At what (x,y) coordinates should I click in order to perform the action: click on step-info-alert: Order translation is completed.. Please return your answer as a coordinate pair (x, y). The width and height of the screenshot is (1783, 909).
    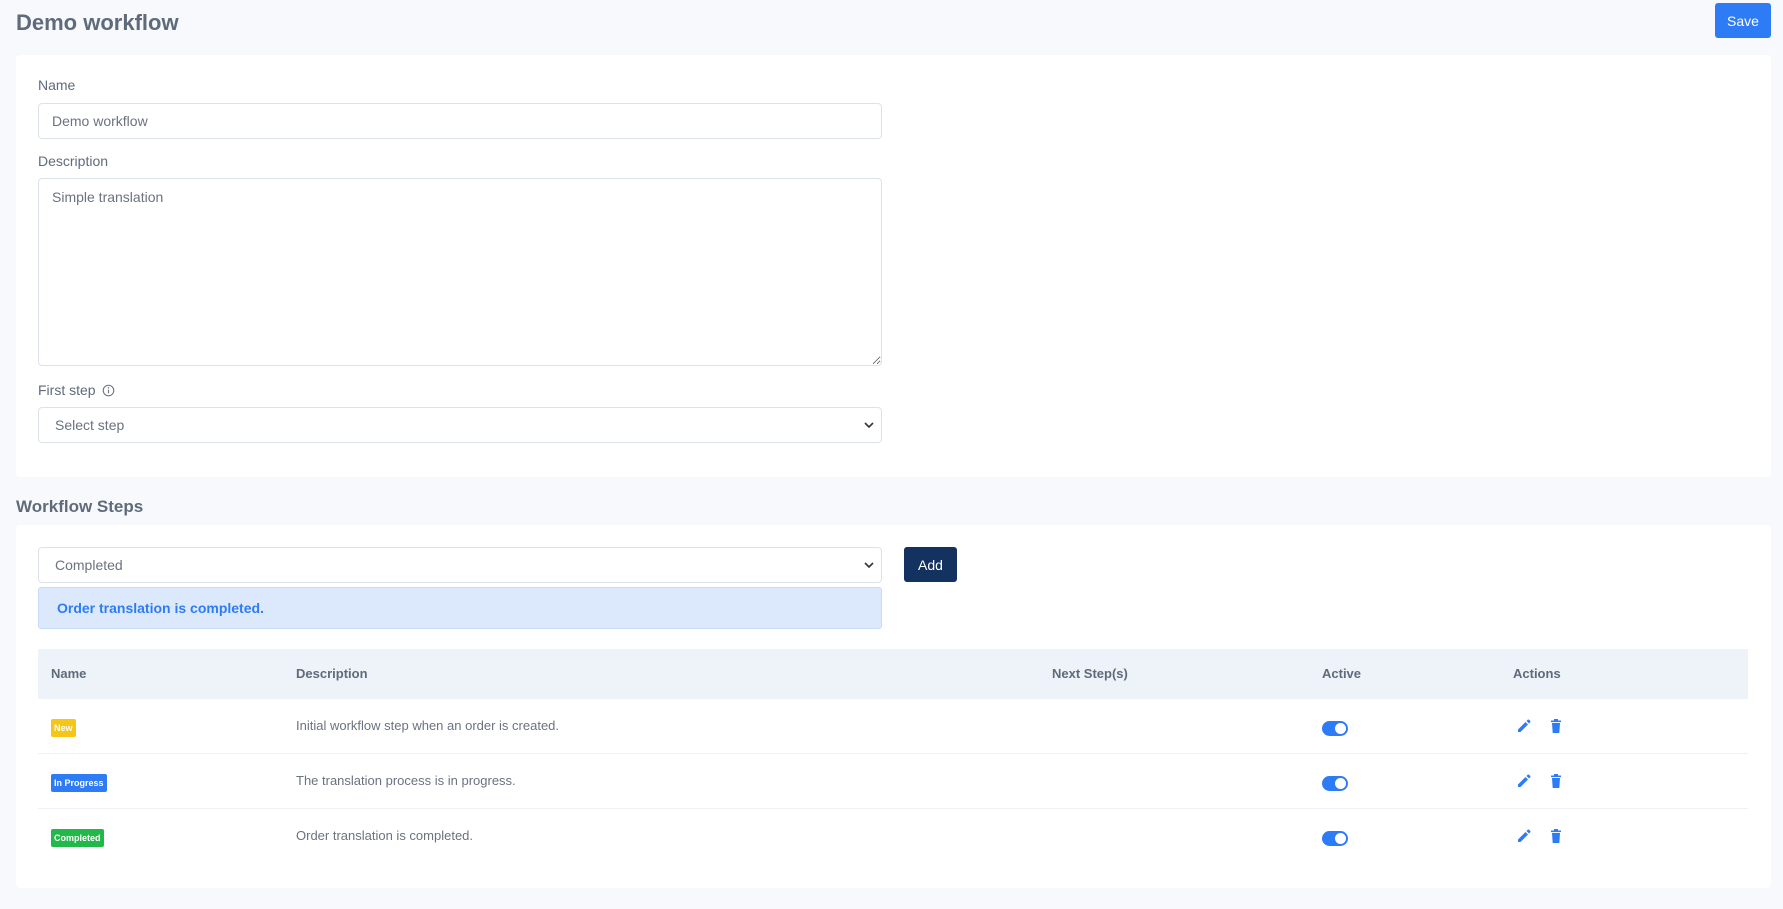
    Looking at the image, I should click on (460, 608).